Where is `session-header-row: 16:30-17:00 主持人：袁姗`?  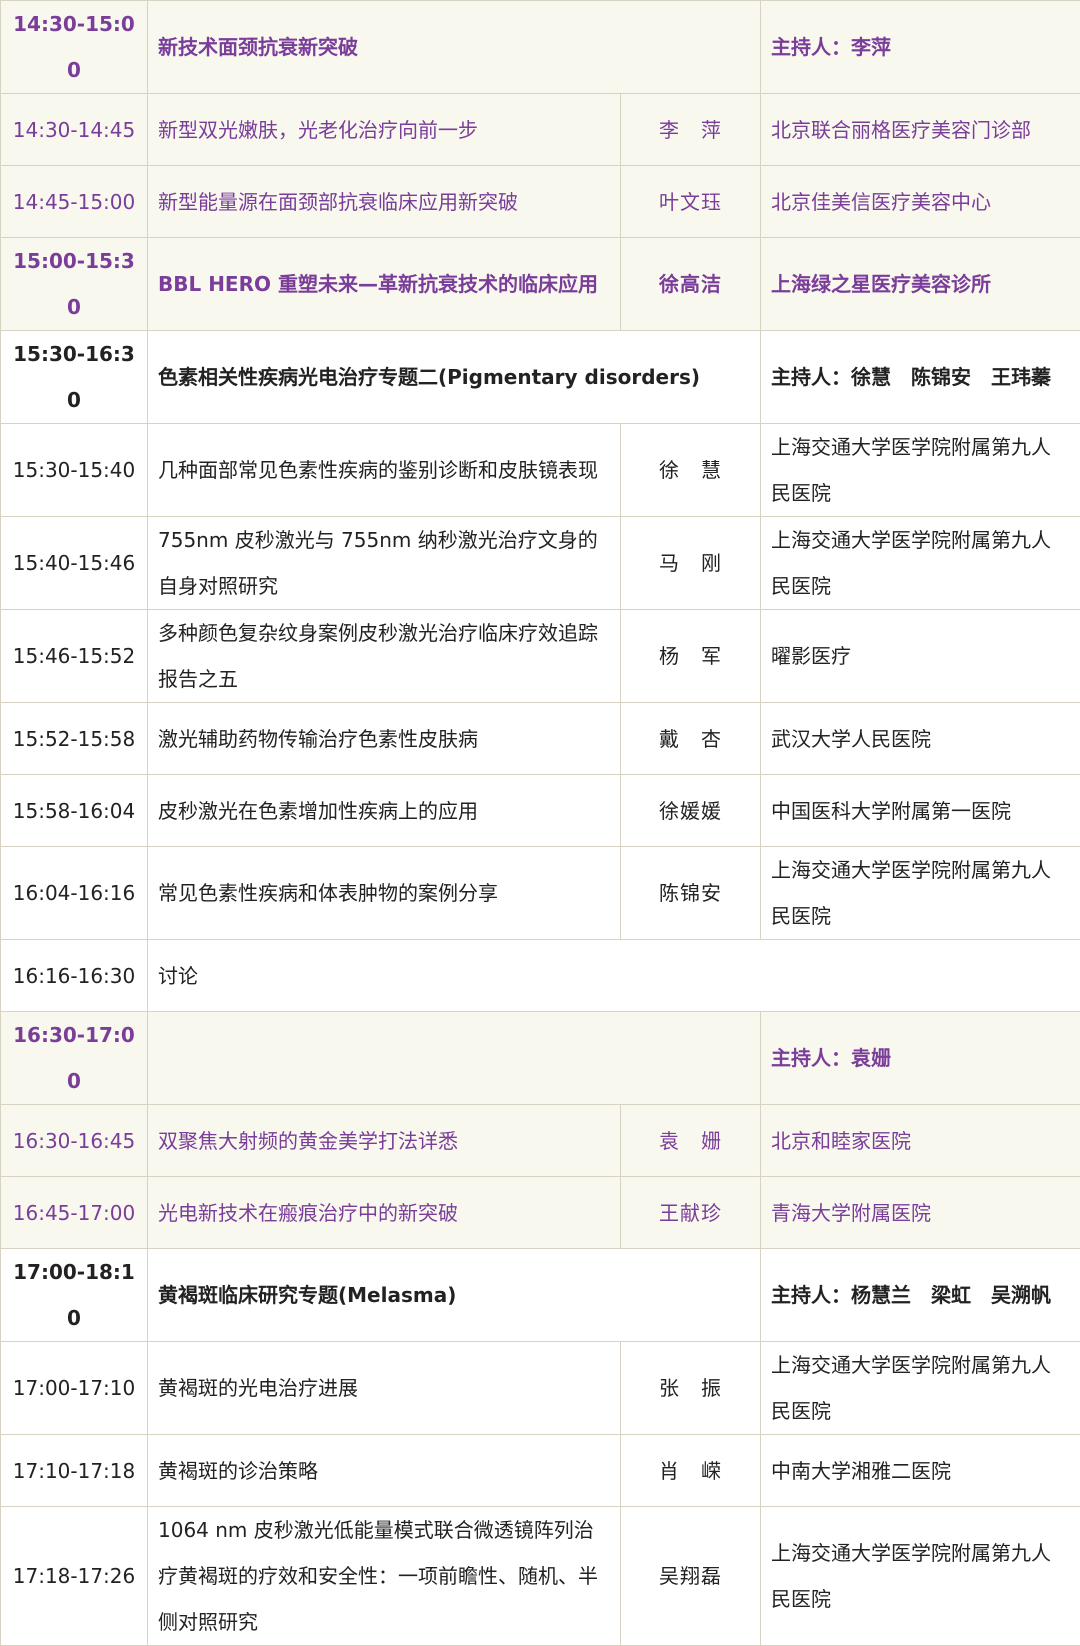 session-header-row: 16:30-17:00 主持人：袁姗 is located at coordinates (540, 1058).